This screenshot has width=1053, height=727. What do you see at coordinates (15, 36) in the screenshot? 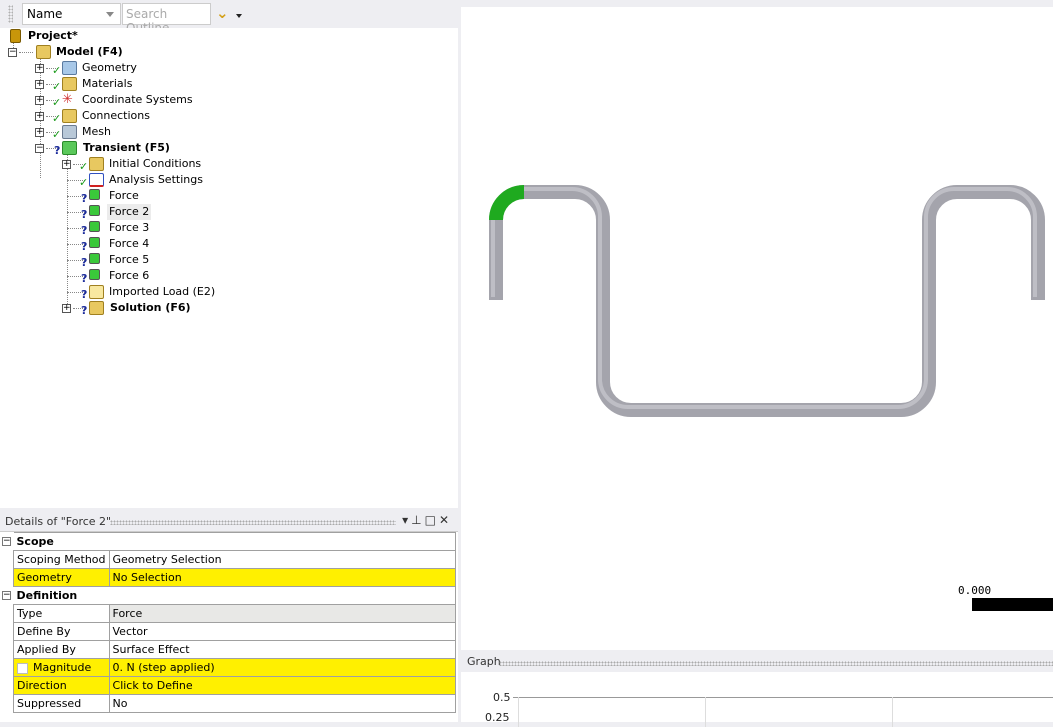
I see `project-icon` at bounding box center [15, 36].